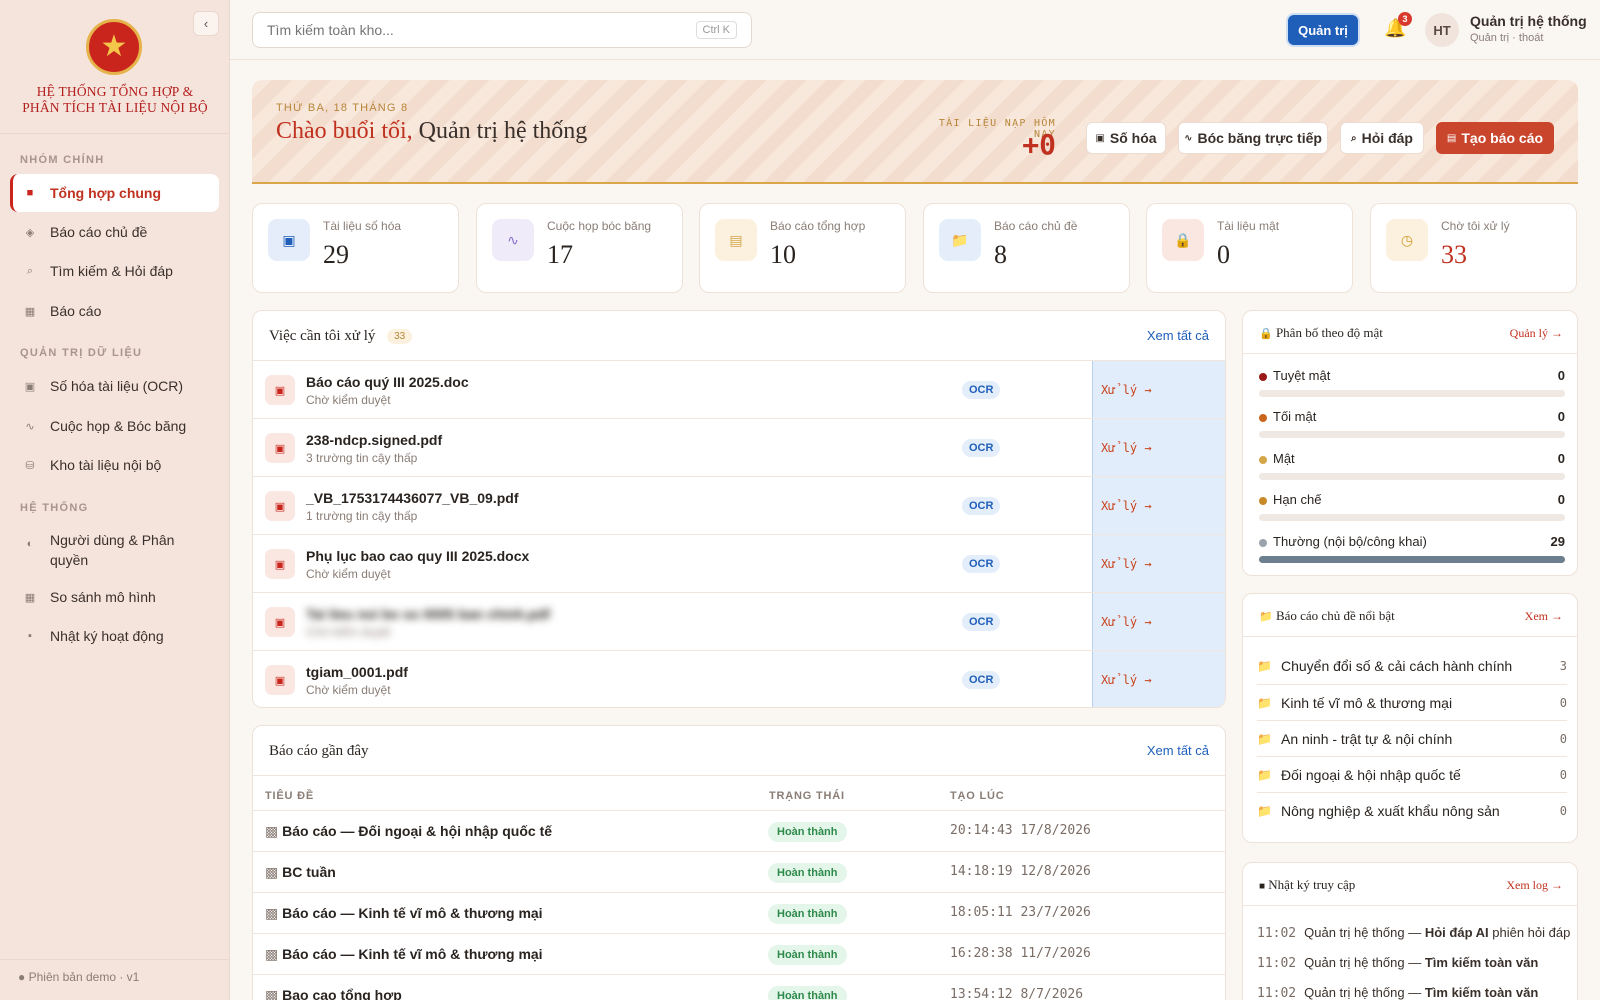 This screenshot has width=1600, height=1000. What do you see at coordinates (1451, 138) in the screenshot?
I see `report-icon: ▤` at bounding box center [1451, 138].